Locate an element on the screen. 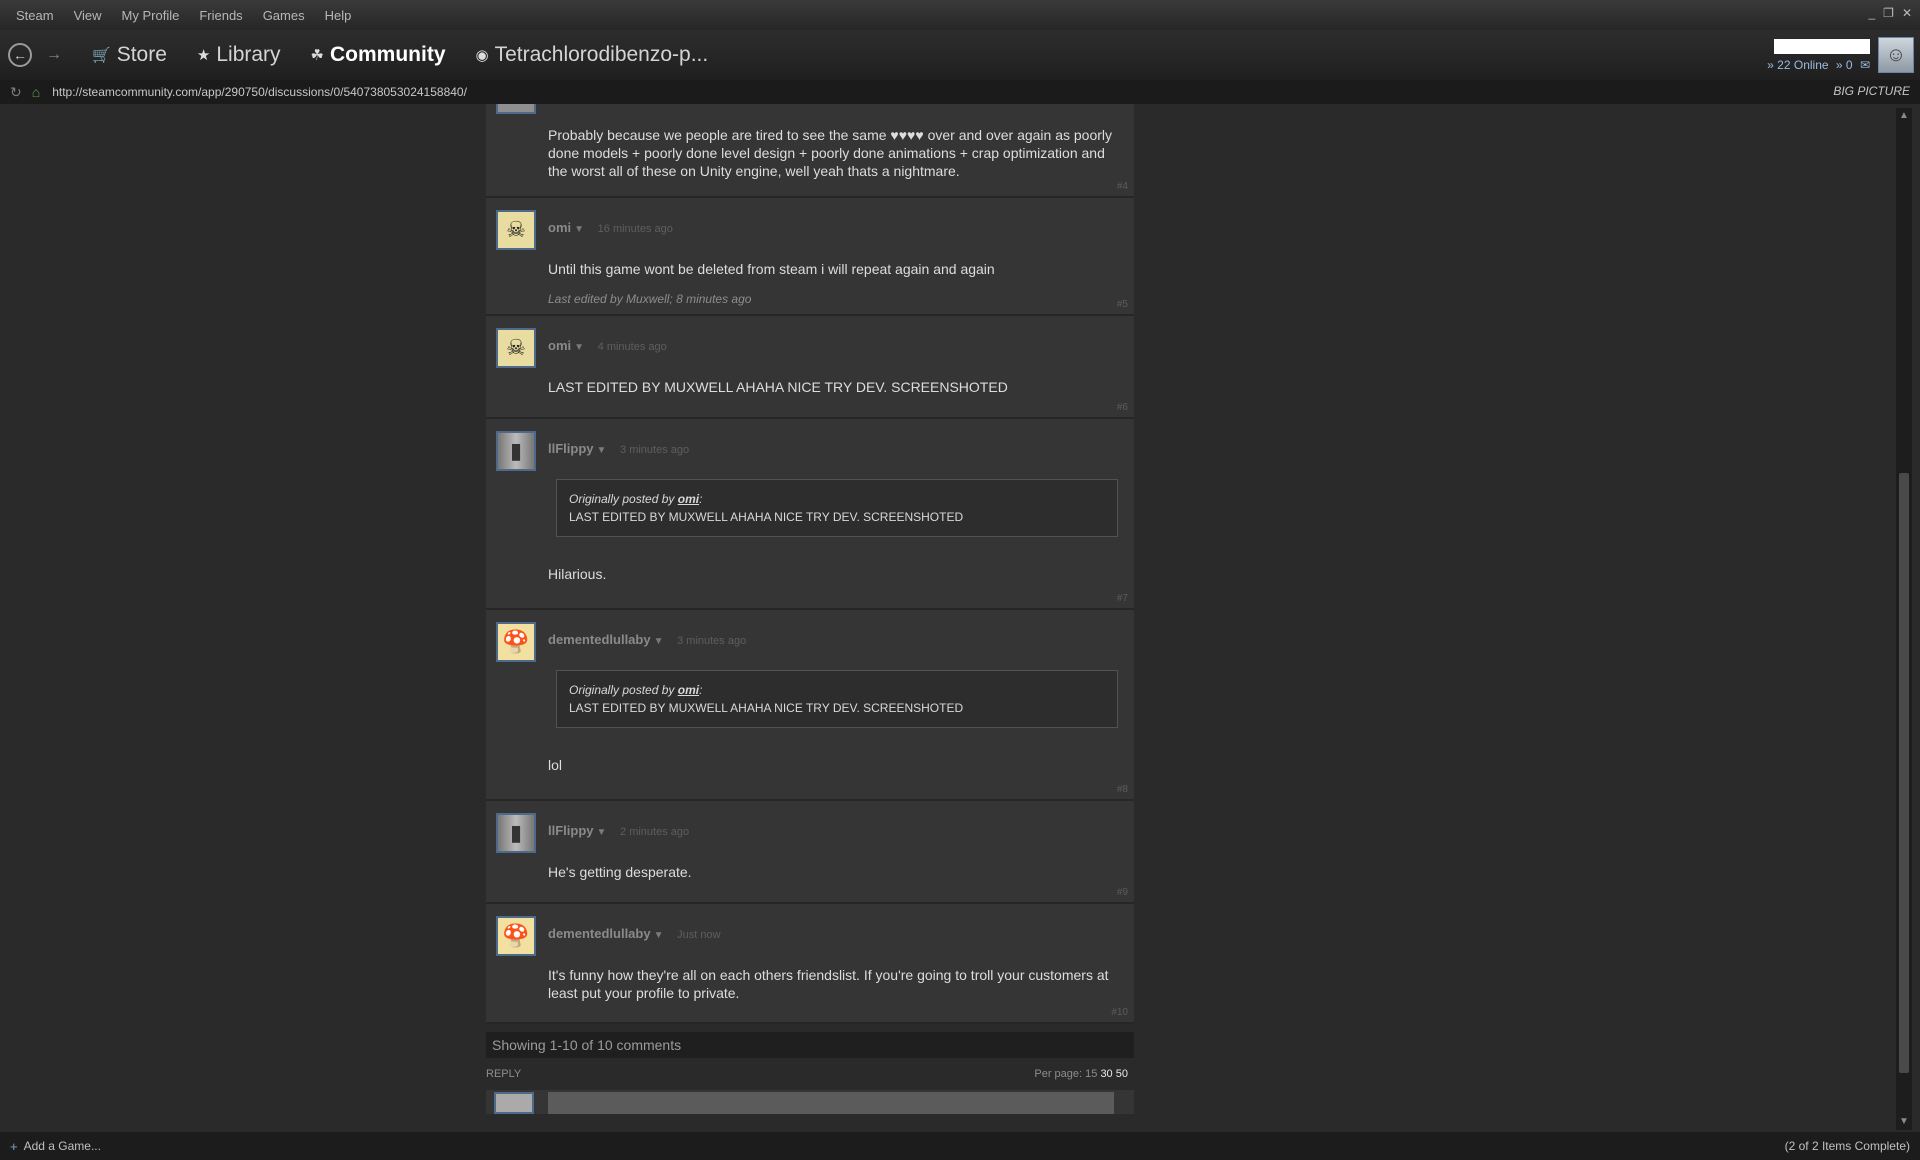  comment-avatar is located at coordinates (516, 109).